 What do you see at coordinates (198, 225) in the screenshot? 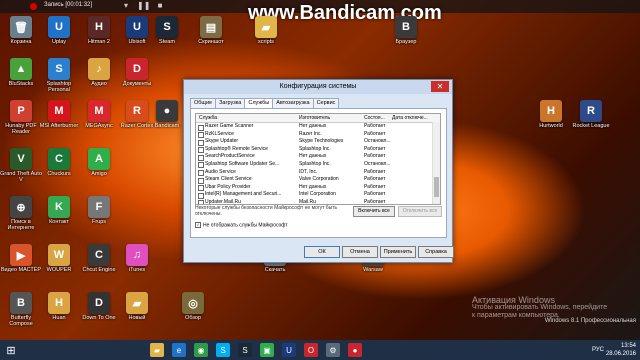
I see `hide-ms-checkbox: ✓` at bounding box center [198, 225].